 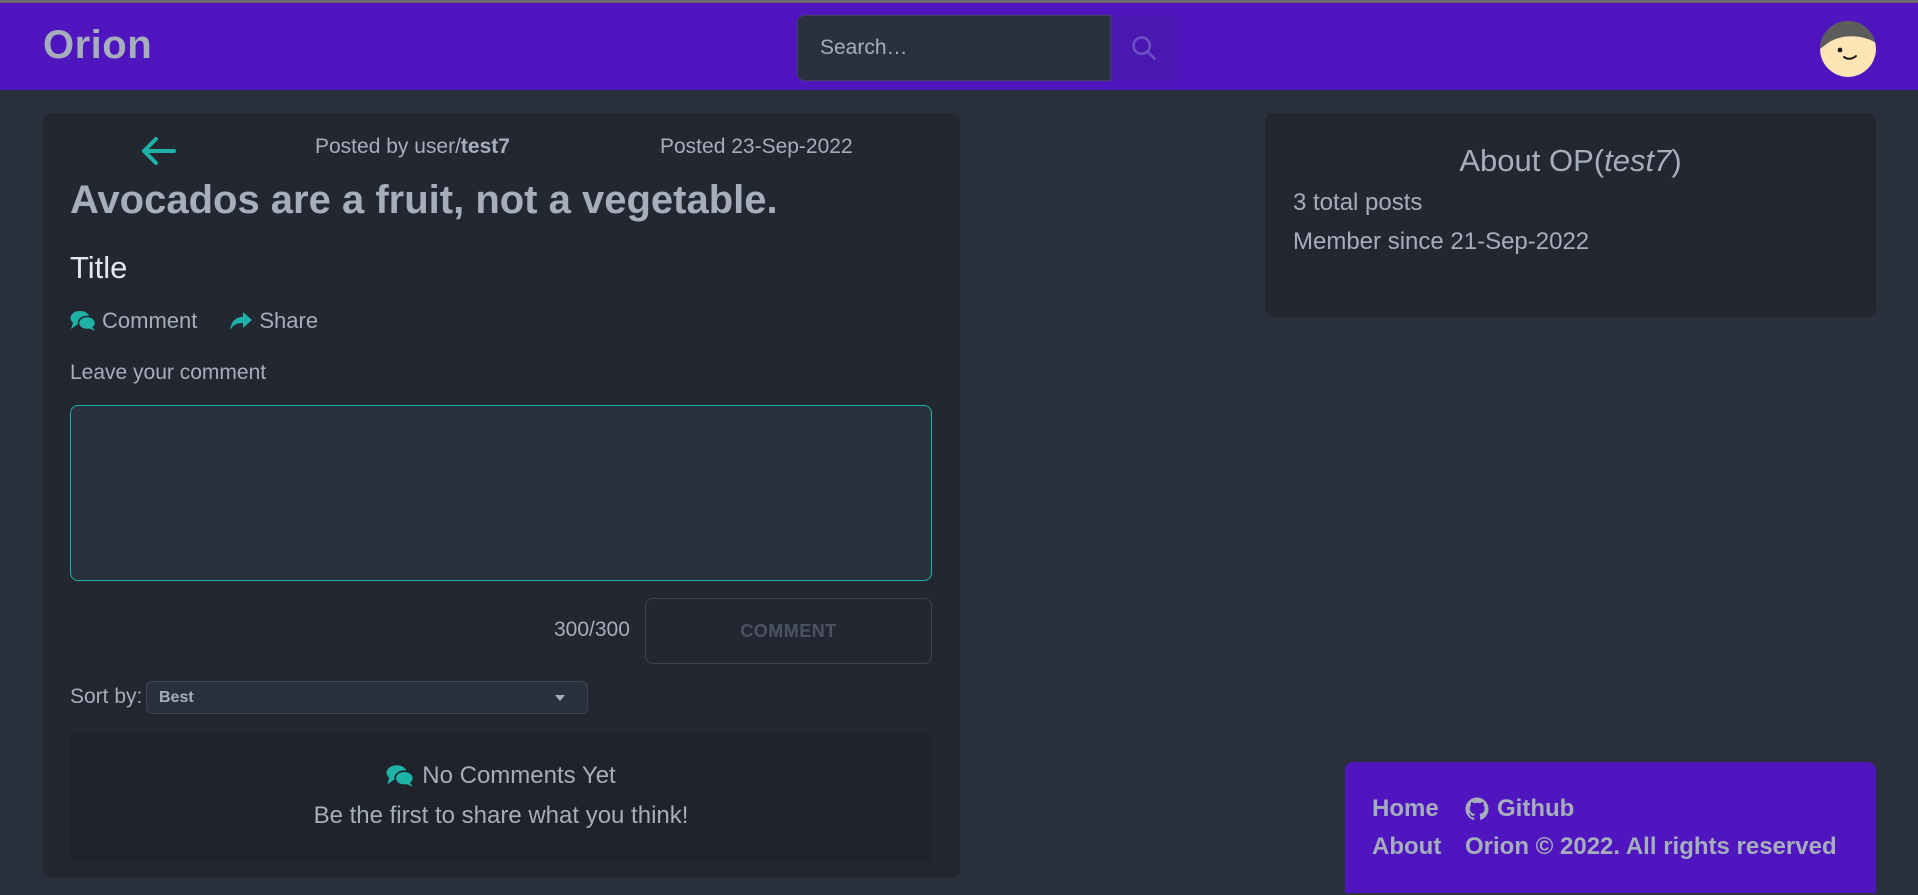 I want to click on github-icon, so click(x=1477, y=808).